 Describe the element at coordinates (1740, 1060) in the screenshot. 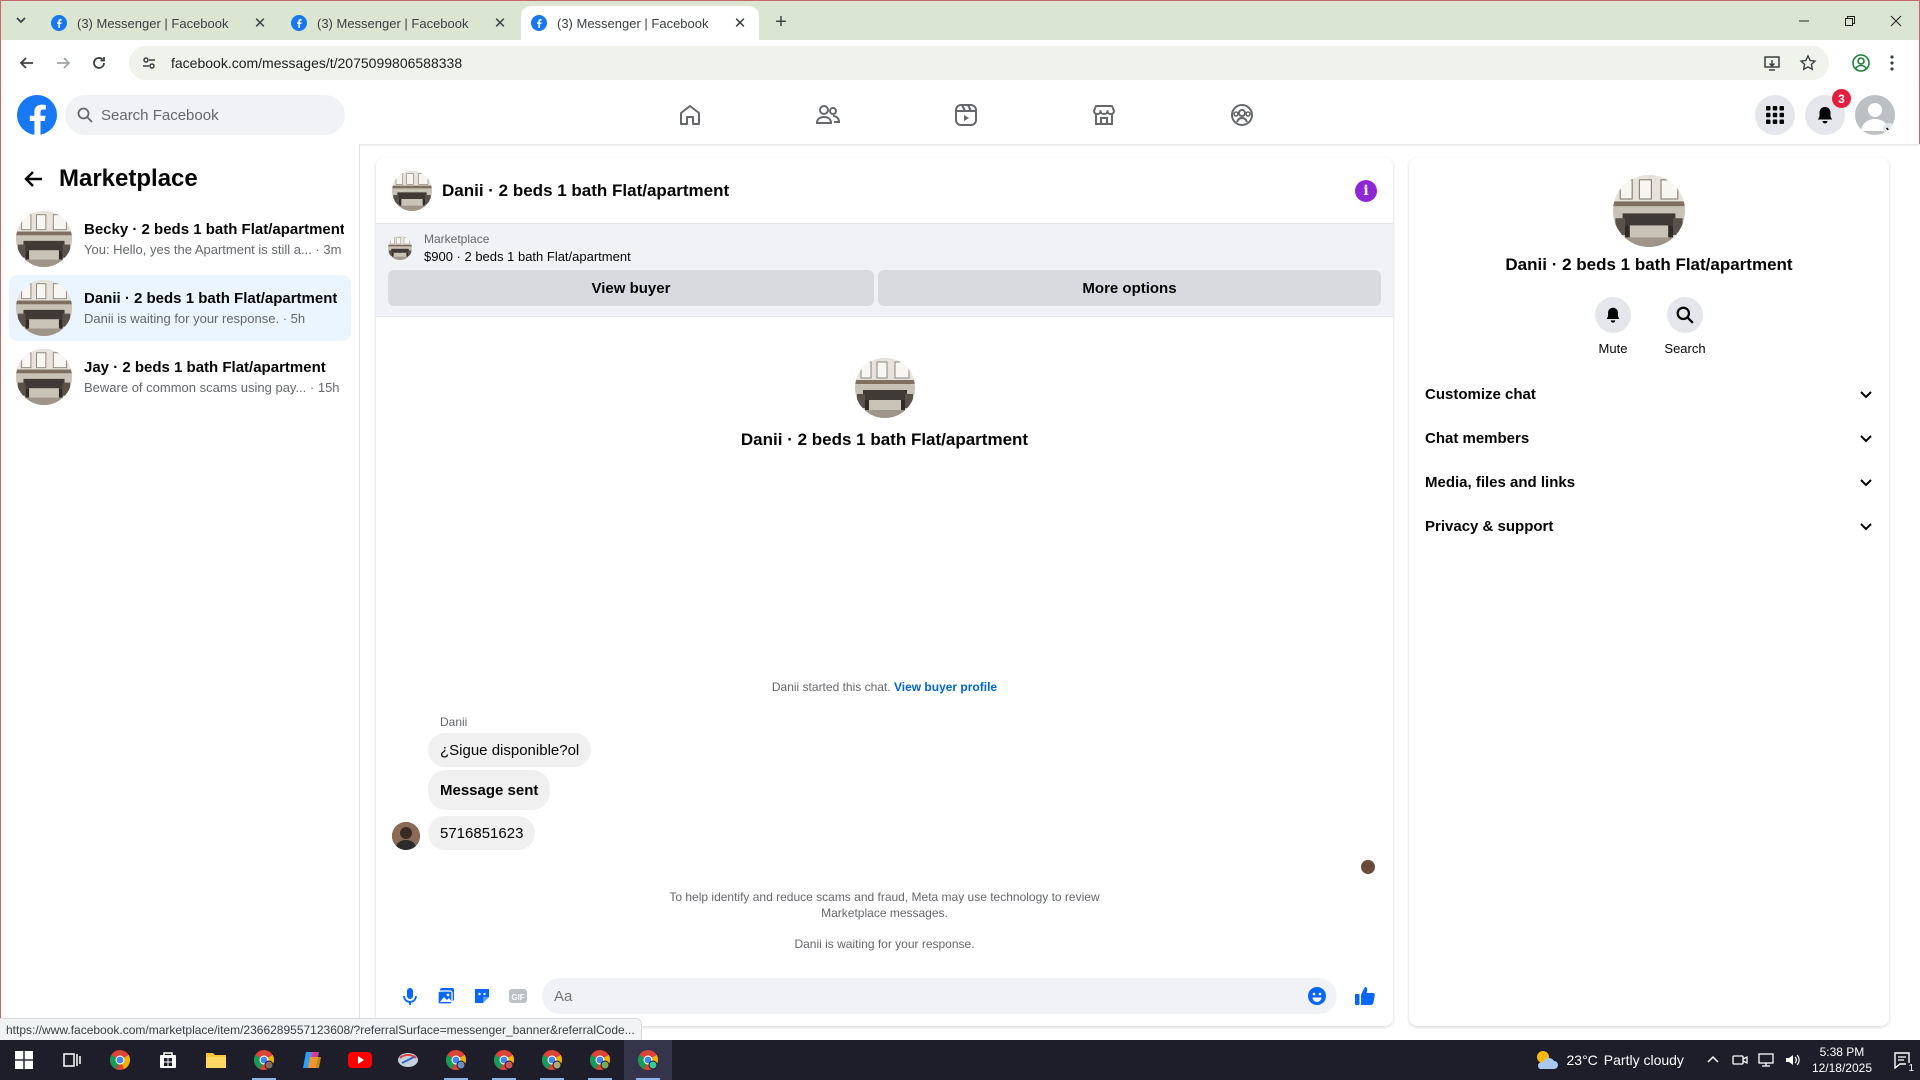

I see `meet-now-icon` at that location.